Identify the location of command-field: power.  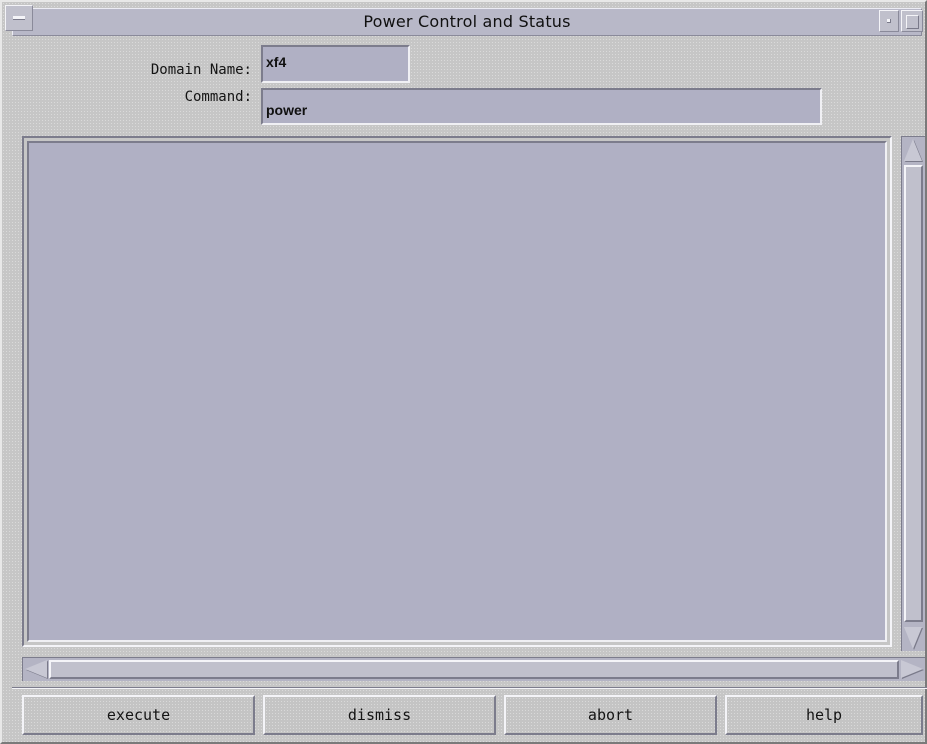
(541, 106).